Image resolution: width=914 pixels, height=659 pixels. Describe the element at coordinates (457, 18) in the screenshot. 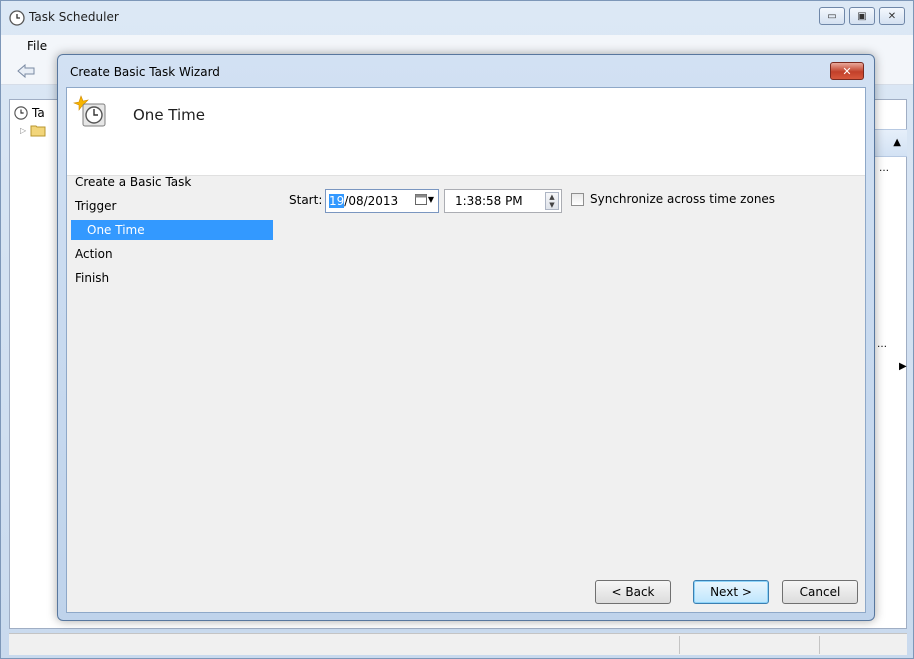

I see `title-bar: Task Scheduler ▭ ▣ ✕` at that location.